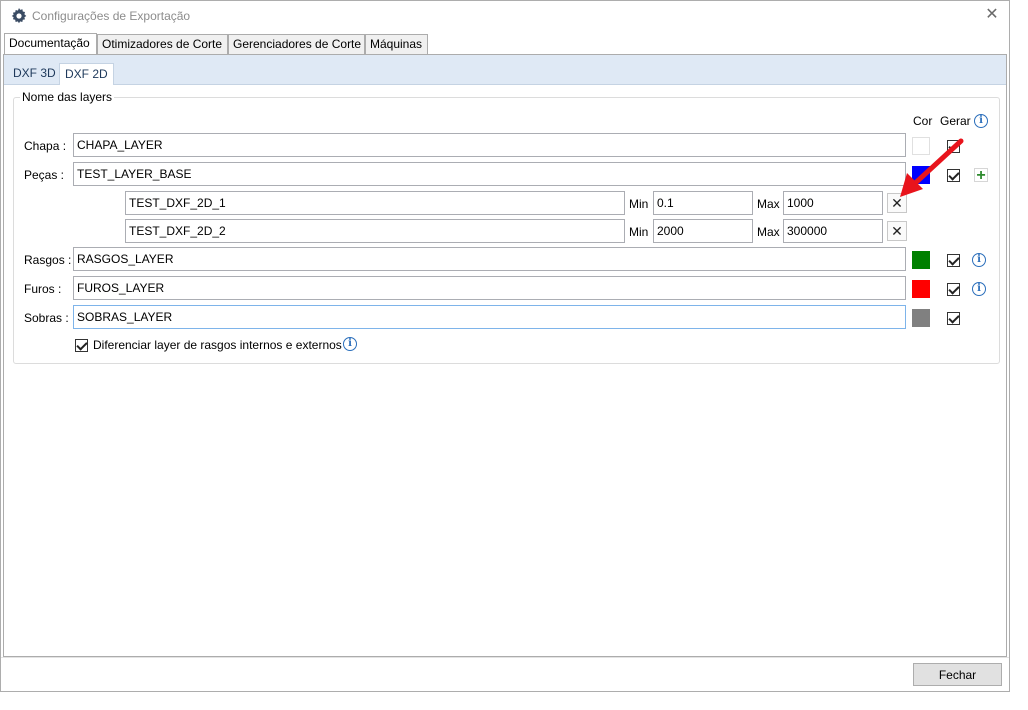 The height and width of the screenshot is (710, 1028). Describe the element at coordinates (19, 16) in the screenshot. I see `gear-icon` at that location.